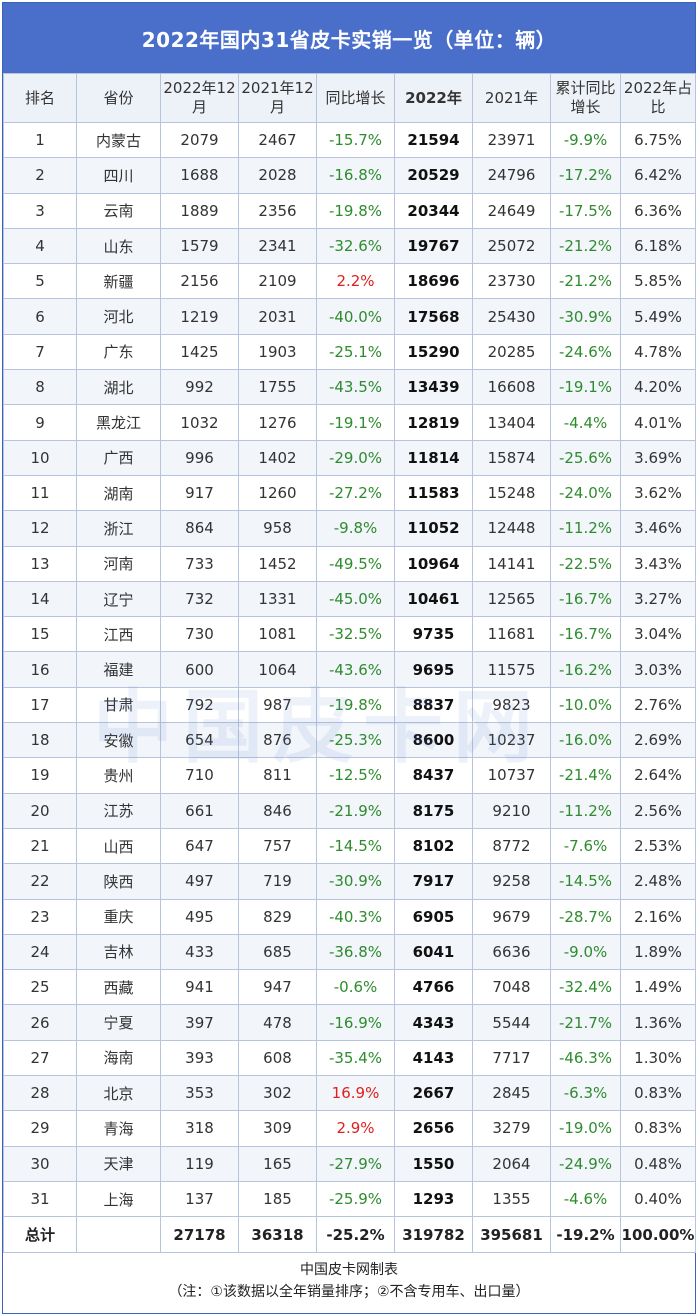  Describe the element at coordinates (658, 352) in the screenshot. I see `share-cell: 4.78%` at that location.